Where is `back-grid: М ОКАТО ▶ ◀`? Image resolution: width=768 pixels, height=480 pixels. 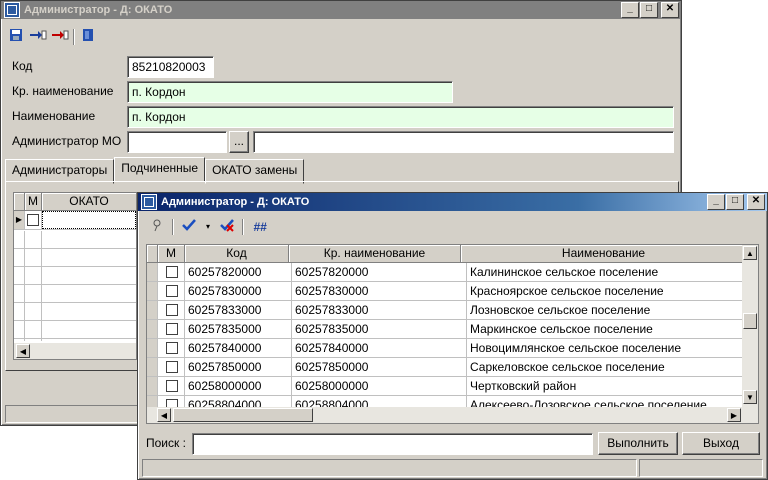
back-grid: М ОКАТО ▶ ◀ is located at coordinates (75, 276).